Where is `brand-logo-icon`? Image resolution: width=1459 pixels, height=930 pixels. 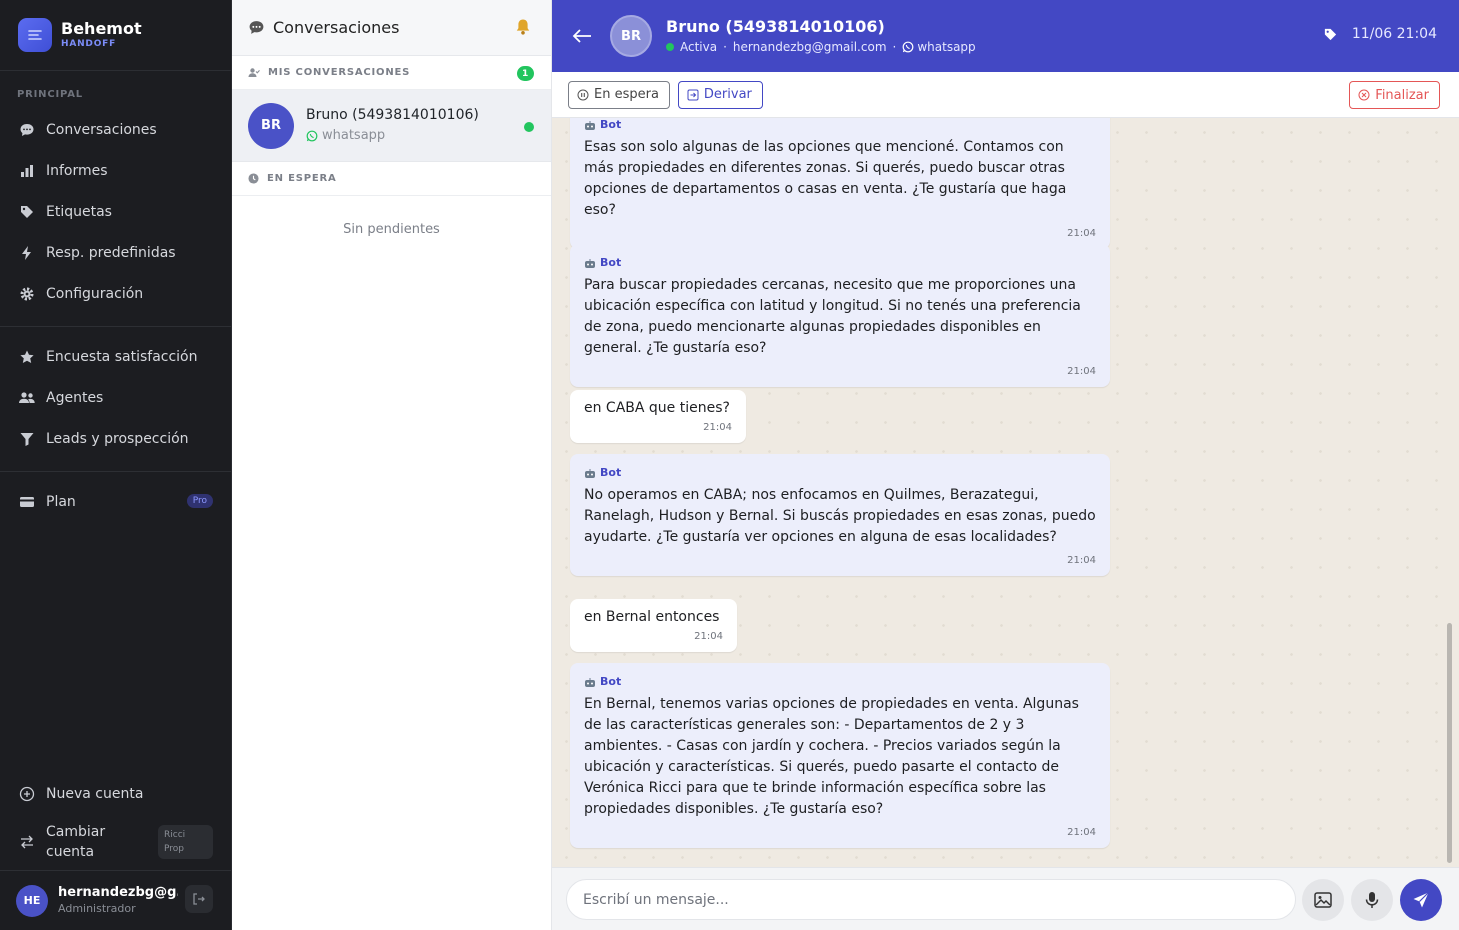 brand-logo-icon is located at coordinates (35, 35).